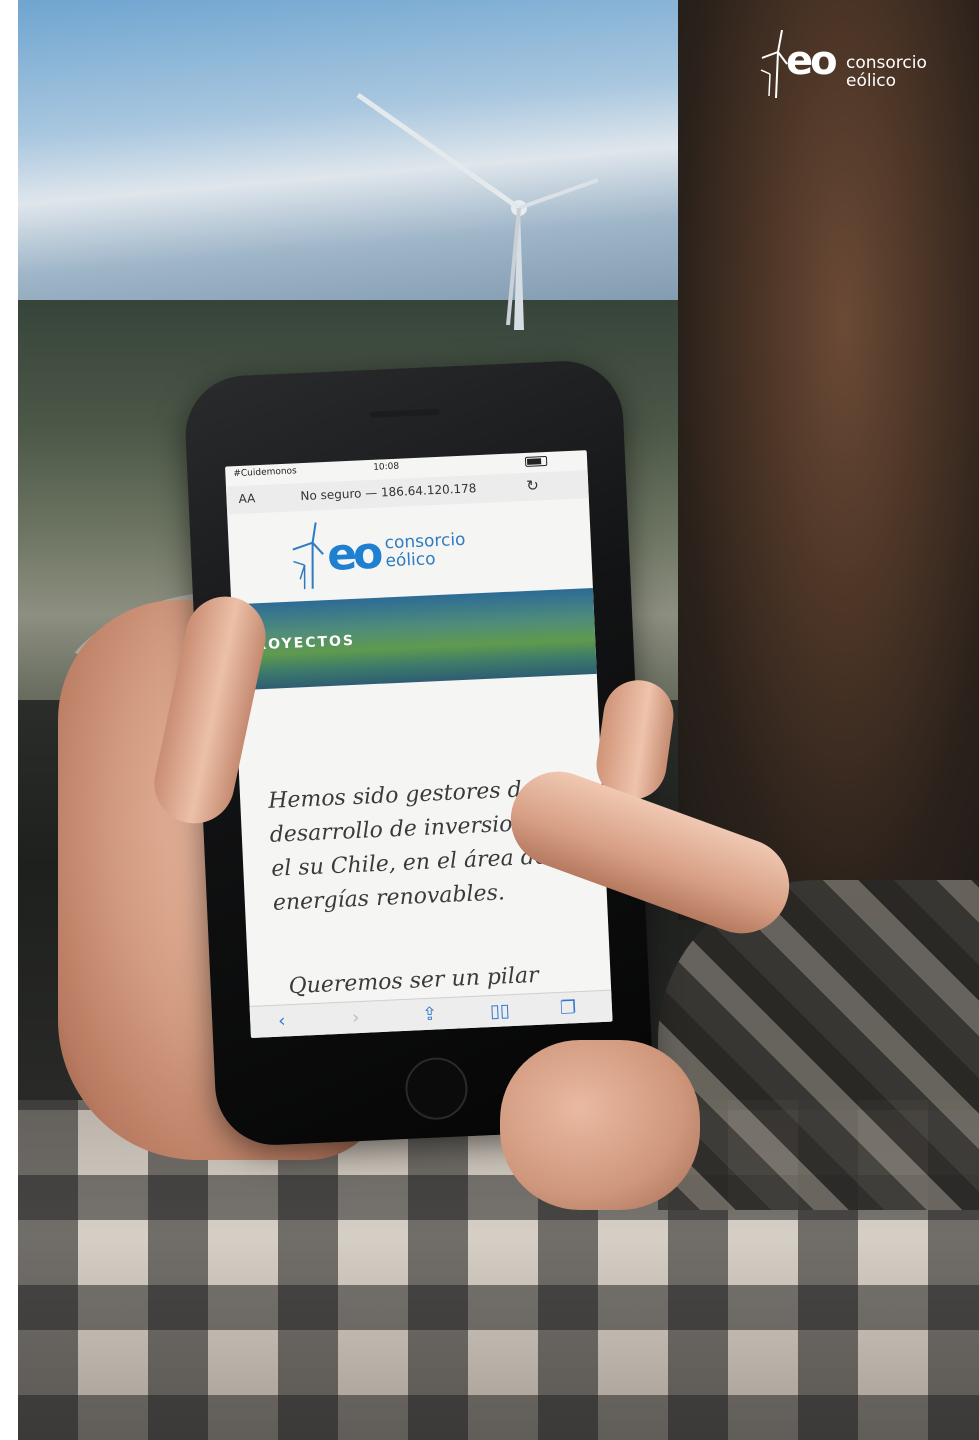 This screenshot has width=979, height=1440. What do you see at coordinates (567, 1008) in the screenshot?
I see `tabs-icon: ❐` at bounding box center [567, 1008].